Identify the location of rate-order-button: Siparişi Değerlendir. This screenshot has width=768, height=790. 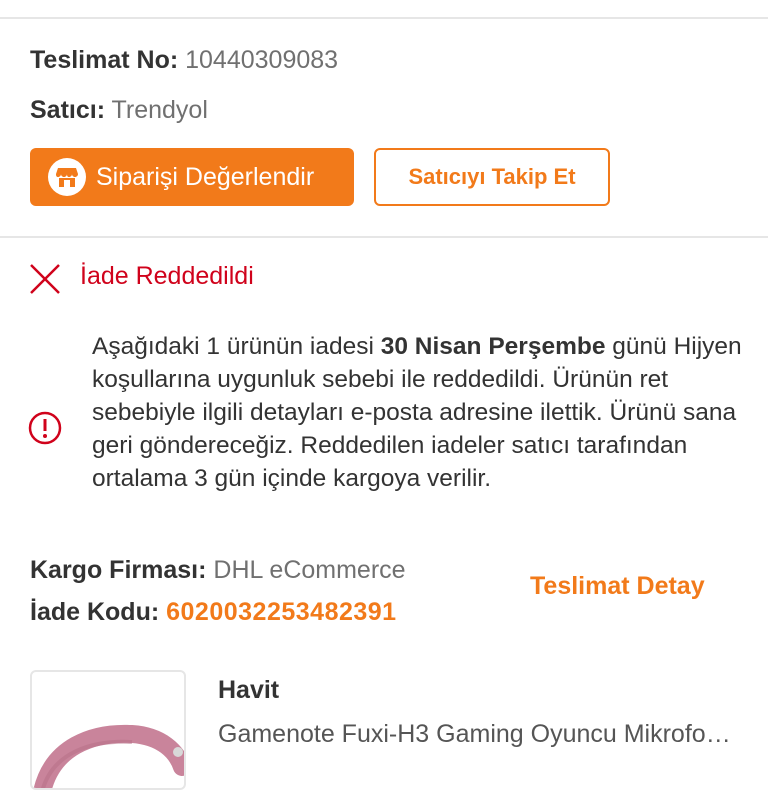
(192, 177).